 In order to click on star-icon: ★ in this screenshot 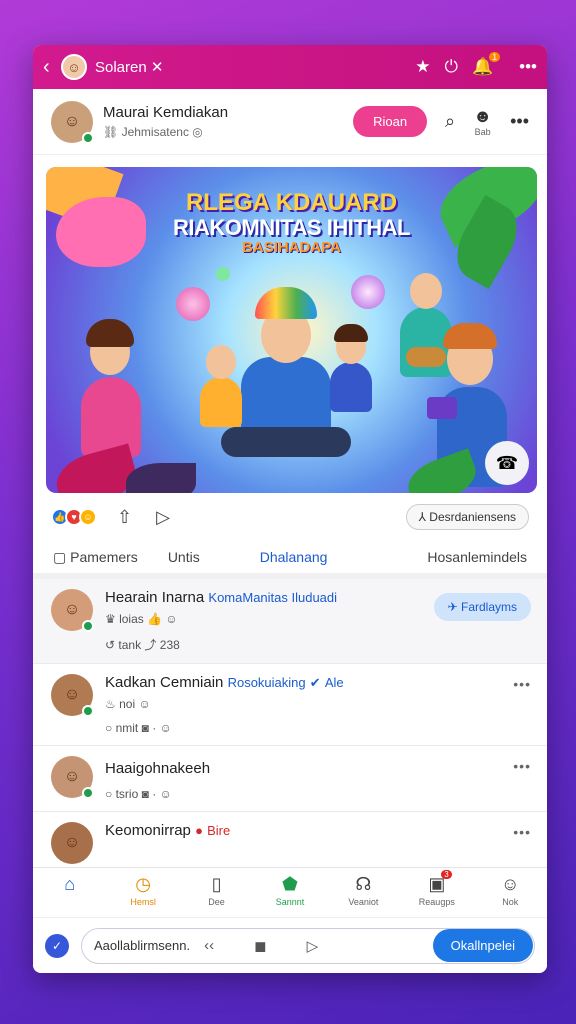, I will do `click(422, 67)`.